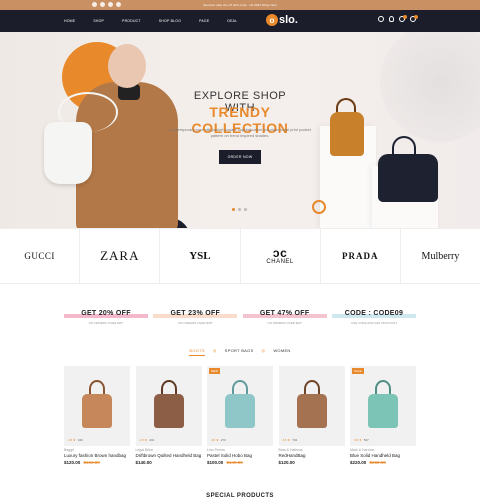 The image size is (480, 500). I want to click on nav-deal: DEAL, so click(232, 21).